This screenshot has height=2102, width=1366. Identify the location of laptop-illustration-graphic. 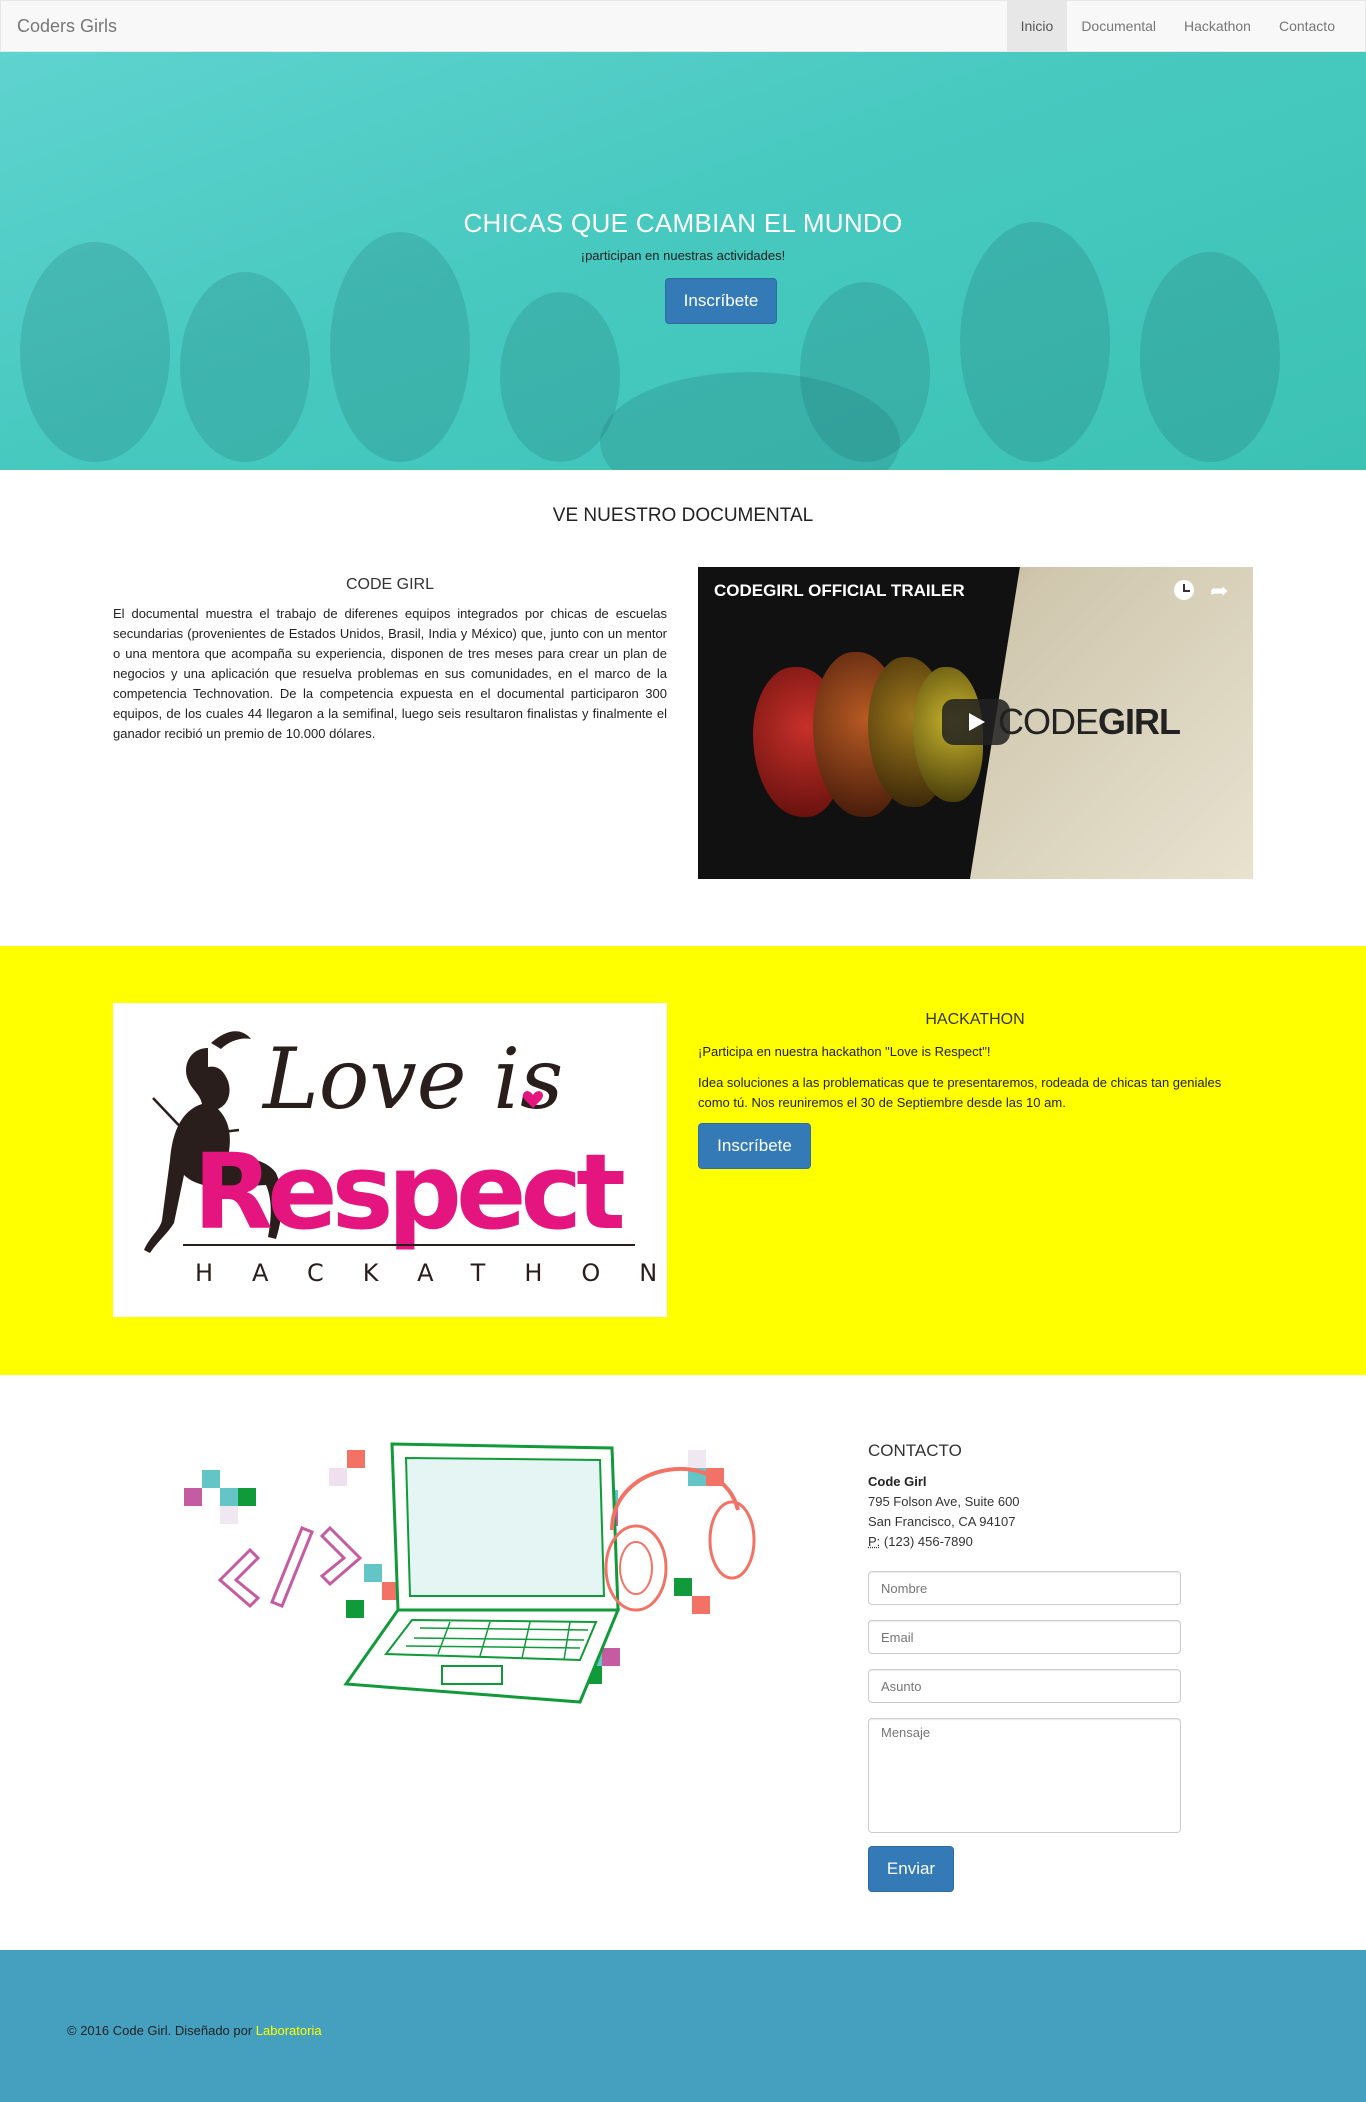
(470, 1573).